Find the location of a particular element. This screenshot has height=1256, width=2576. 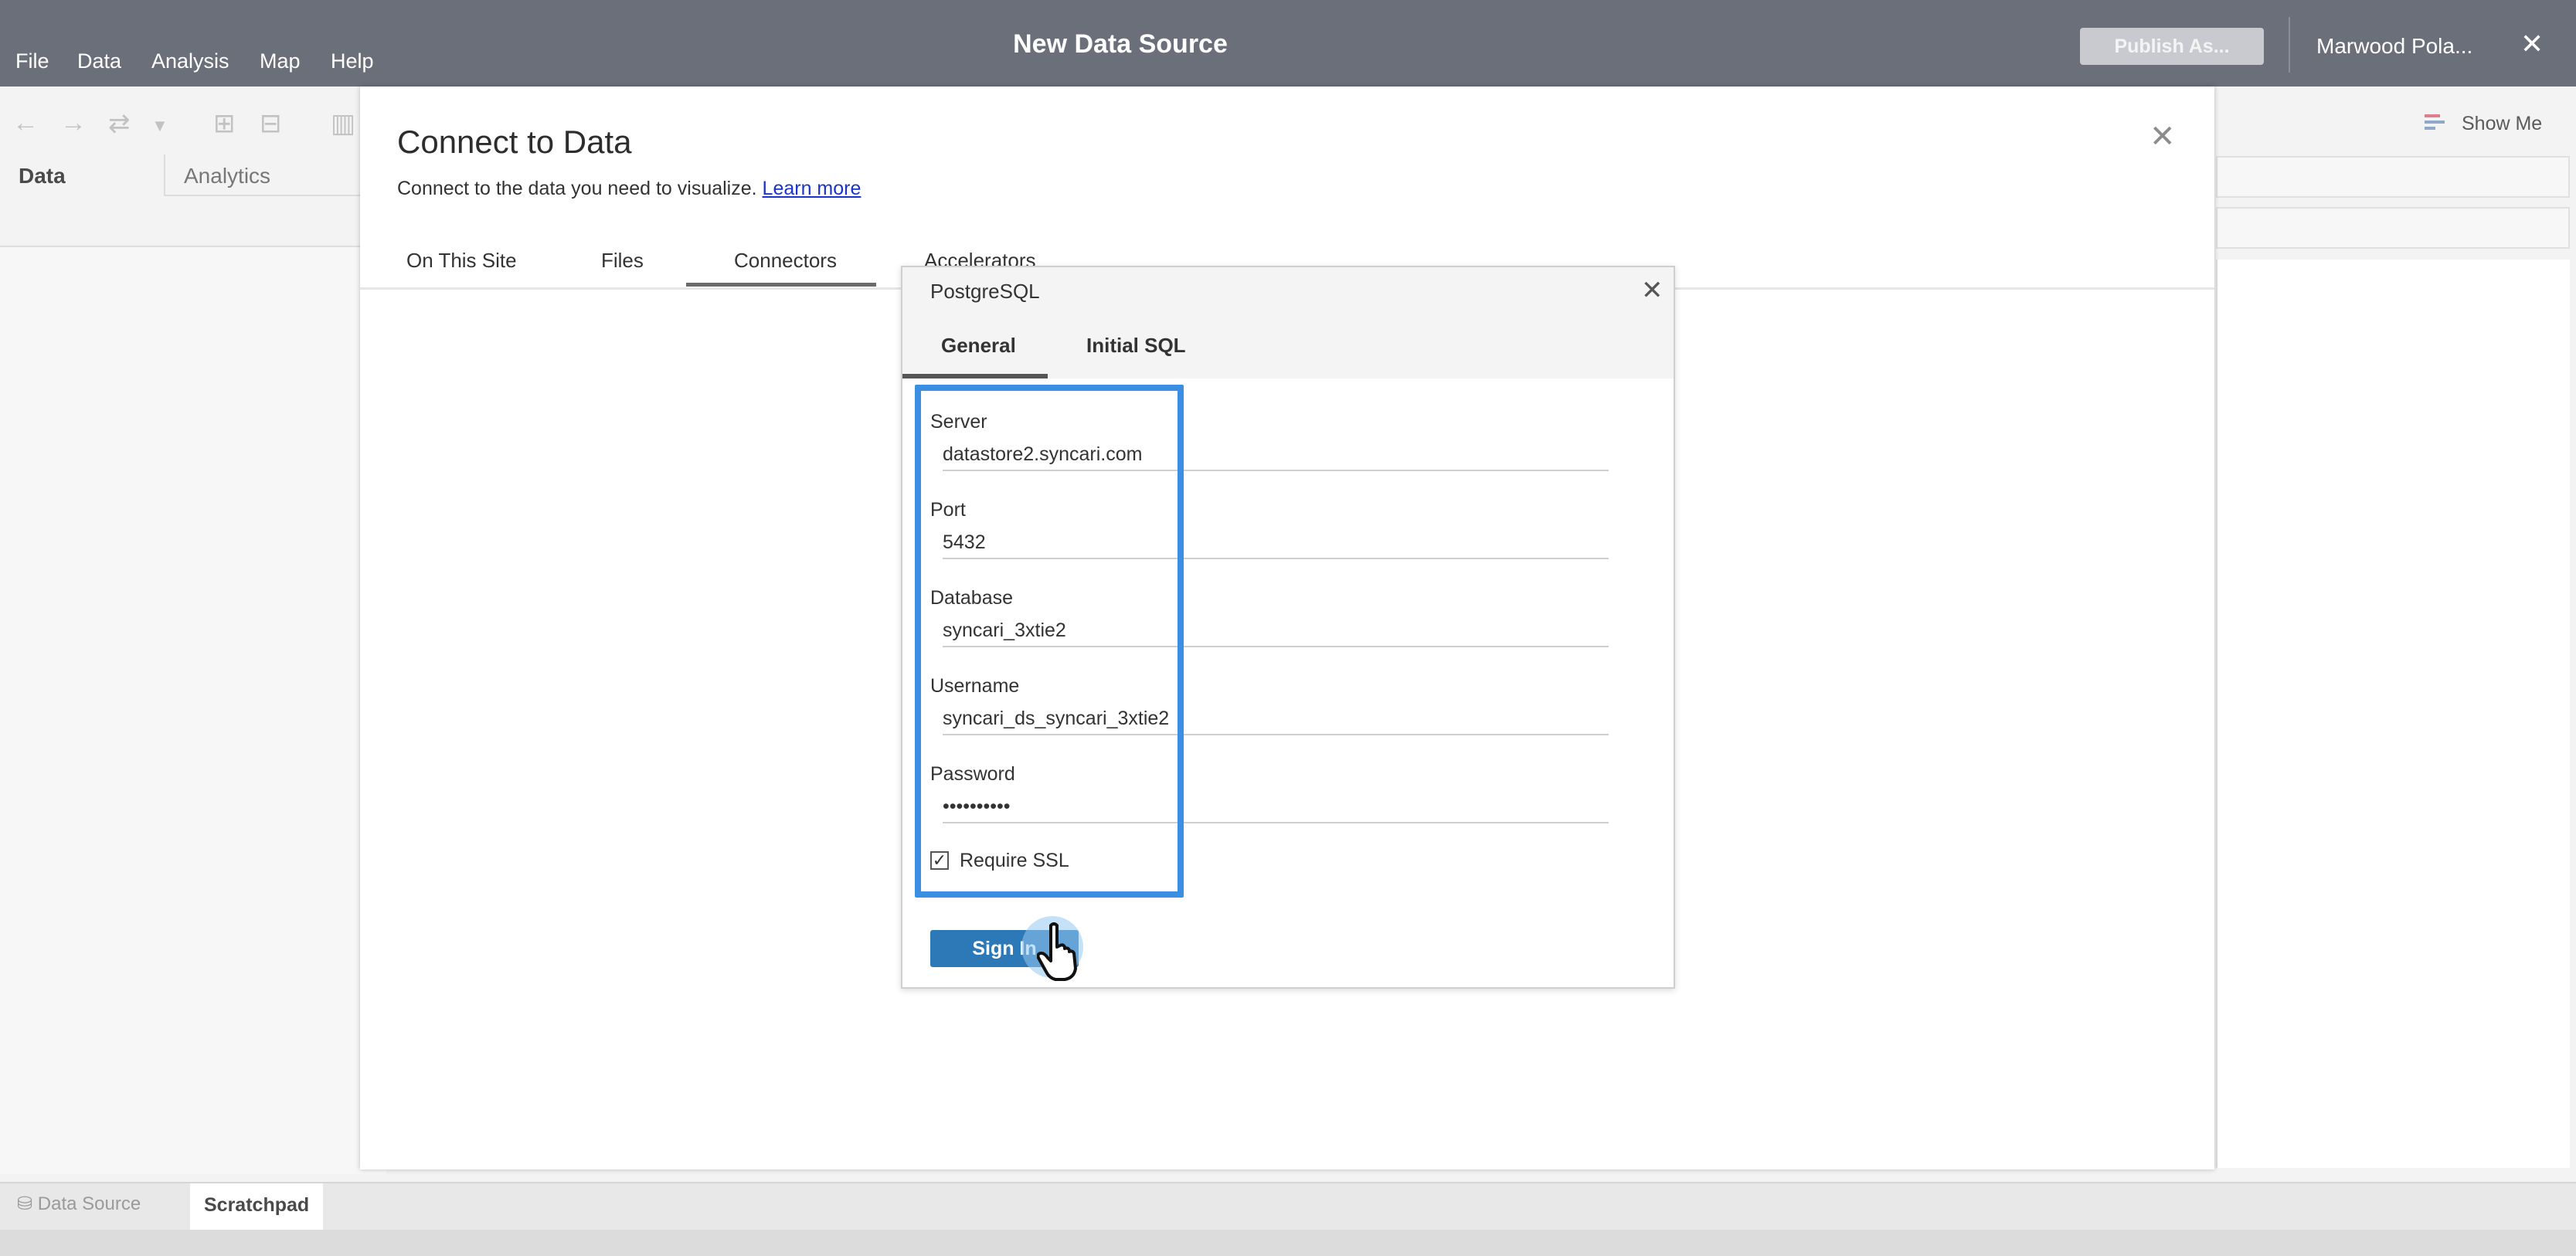

tab-connectors: Connectors is located at coordinates (785, 268).